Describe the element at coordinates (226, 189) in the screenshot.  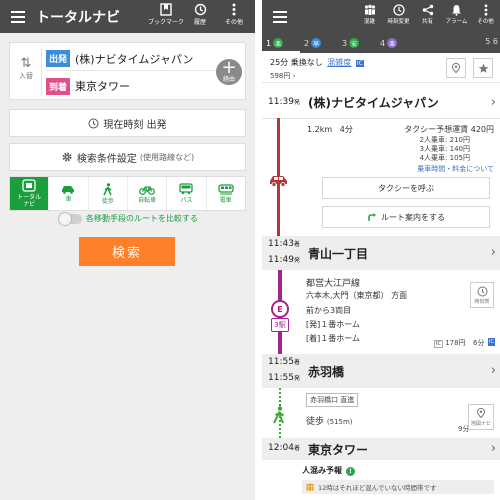
I see `train-icon` at that location.